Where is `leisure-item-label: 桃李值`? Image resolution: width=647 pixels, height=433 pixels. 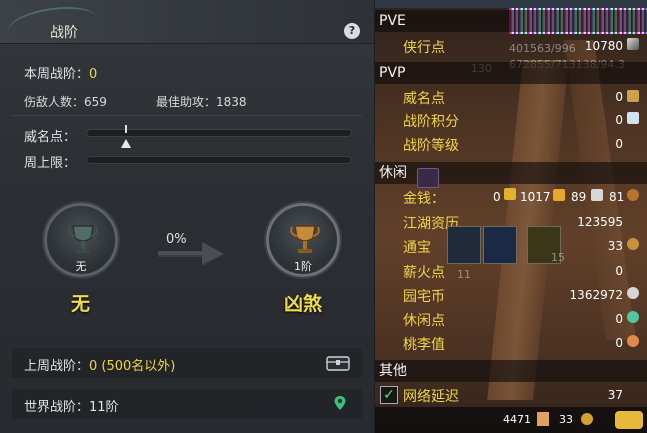 leisure-item-label: 桃李值 is located at coordinates (424, 345).